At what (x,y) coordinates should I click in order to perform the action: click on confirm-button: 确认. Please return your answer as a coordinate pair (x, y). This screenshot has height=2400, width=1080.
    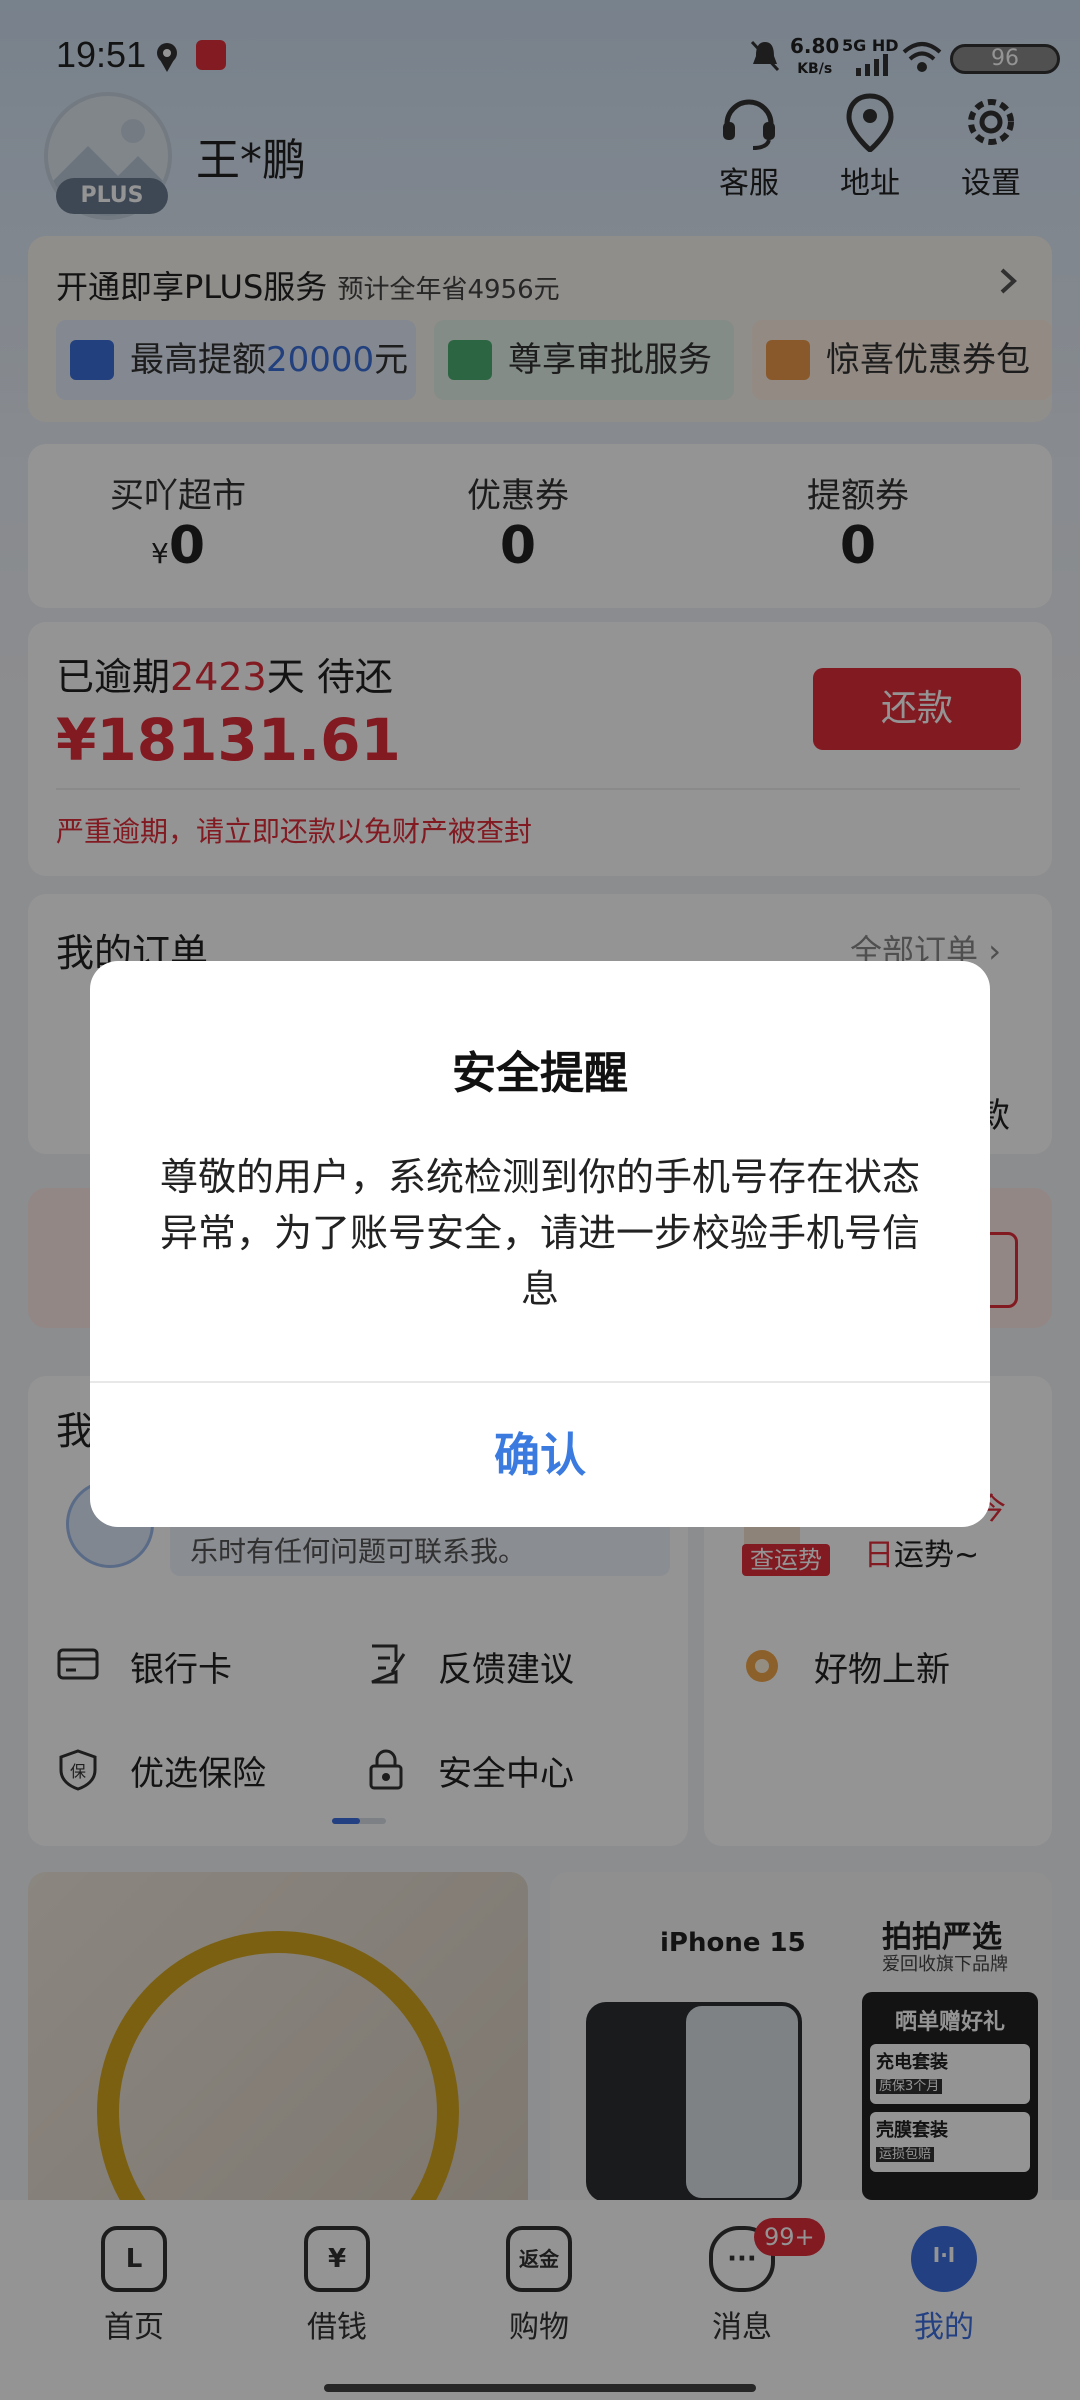
    Looking at the image, I should click on (540, 1455).